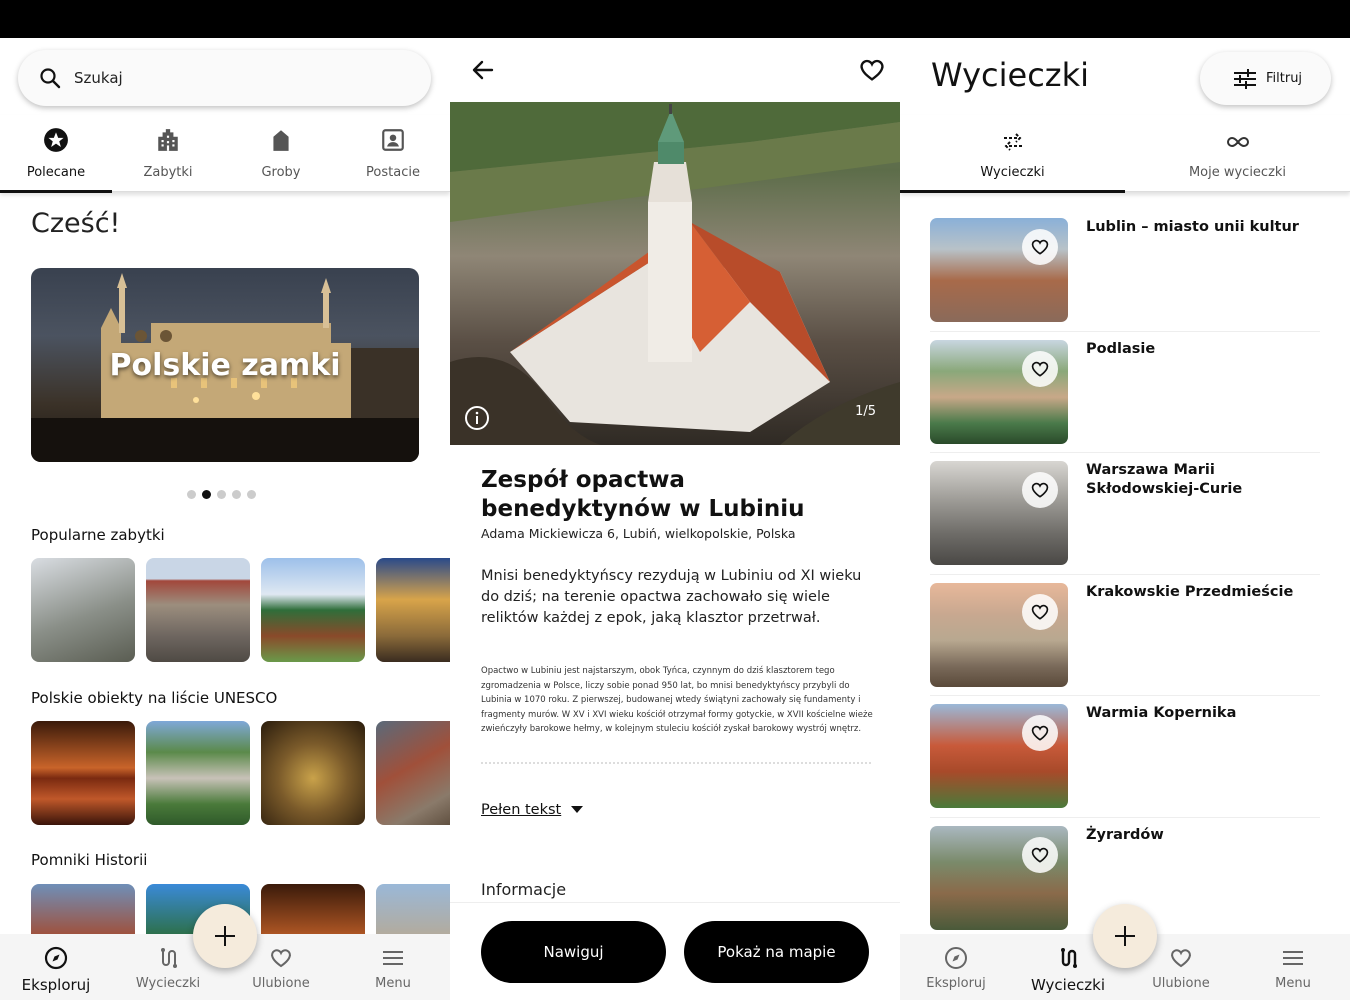 This screenshot has width=1350, height=1000. Describe the element at coordinates (281, 153) in the screenshot. I see `tab-groby: Groby` at that location.